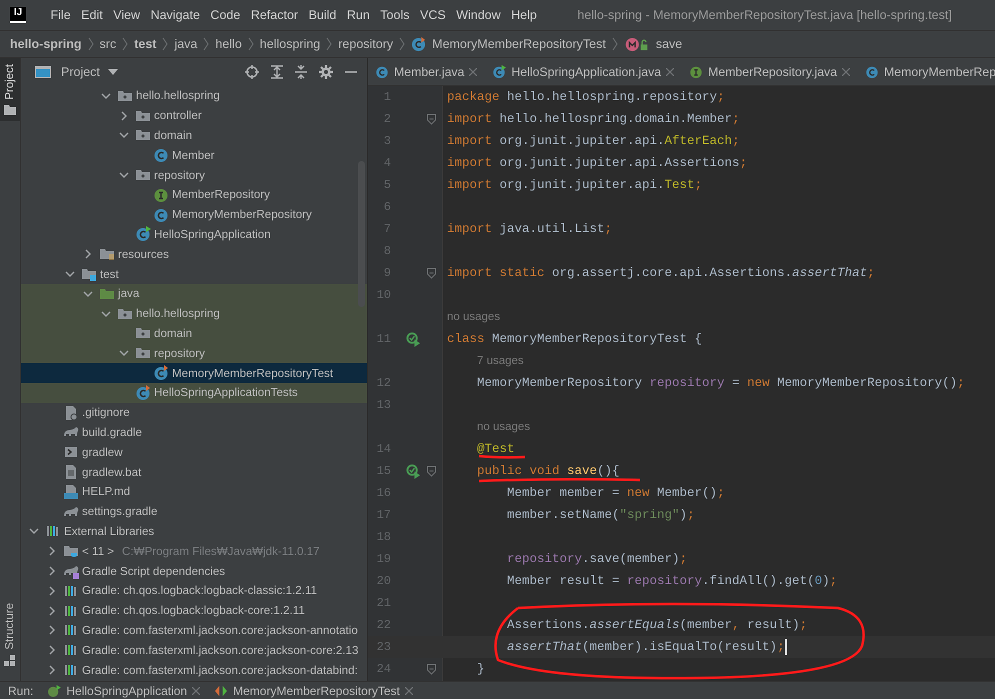  What do you see at coordinates (329, 44) in the screenshot?
I see `chevron-icon` at bounding box center [329, 44].